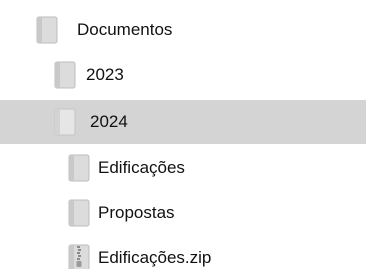 This screenshot has height=269, width=366. What do you see at coordinates (125, 29) in the screenshot?
I see `tree-item-label: Documentos` at bounding box center [125, 29].